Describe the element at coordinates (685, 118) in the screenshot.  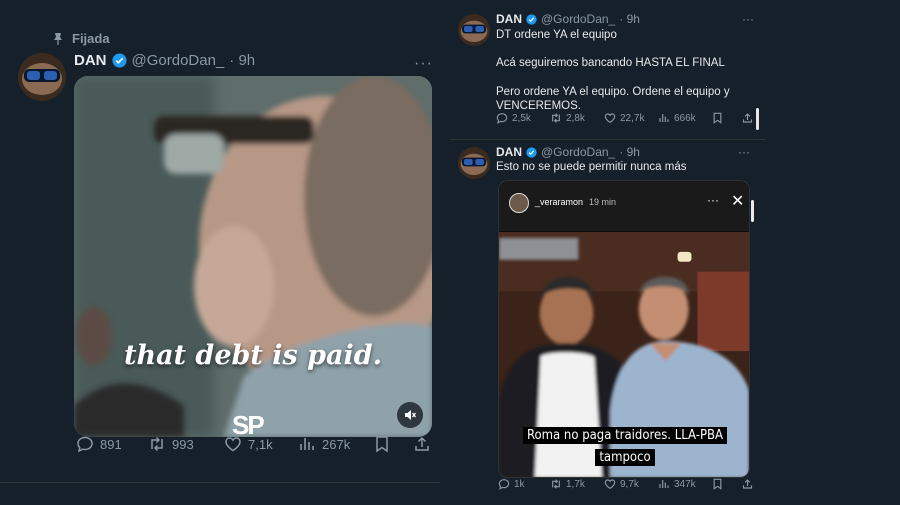
I see `views-count: 666k` at that location.